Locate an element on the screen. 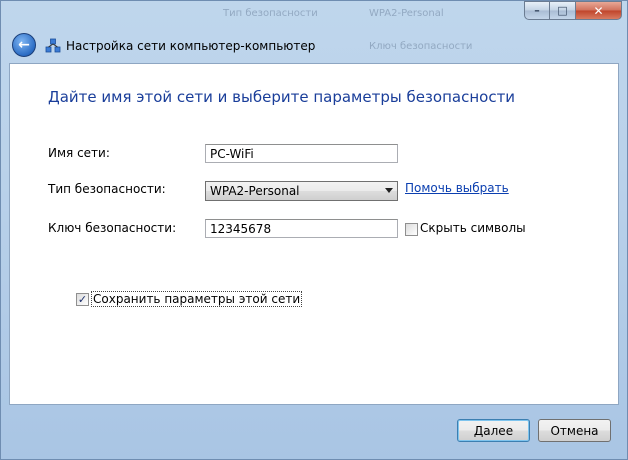 Image resolution: width=628 pixels, height=460 pixels. security-type-select: WPA2-Personal is located at coordinates (301, 191).